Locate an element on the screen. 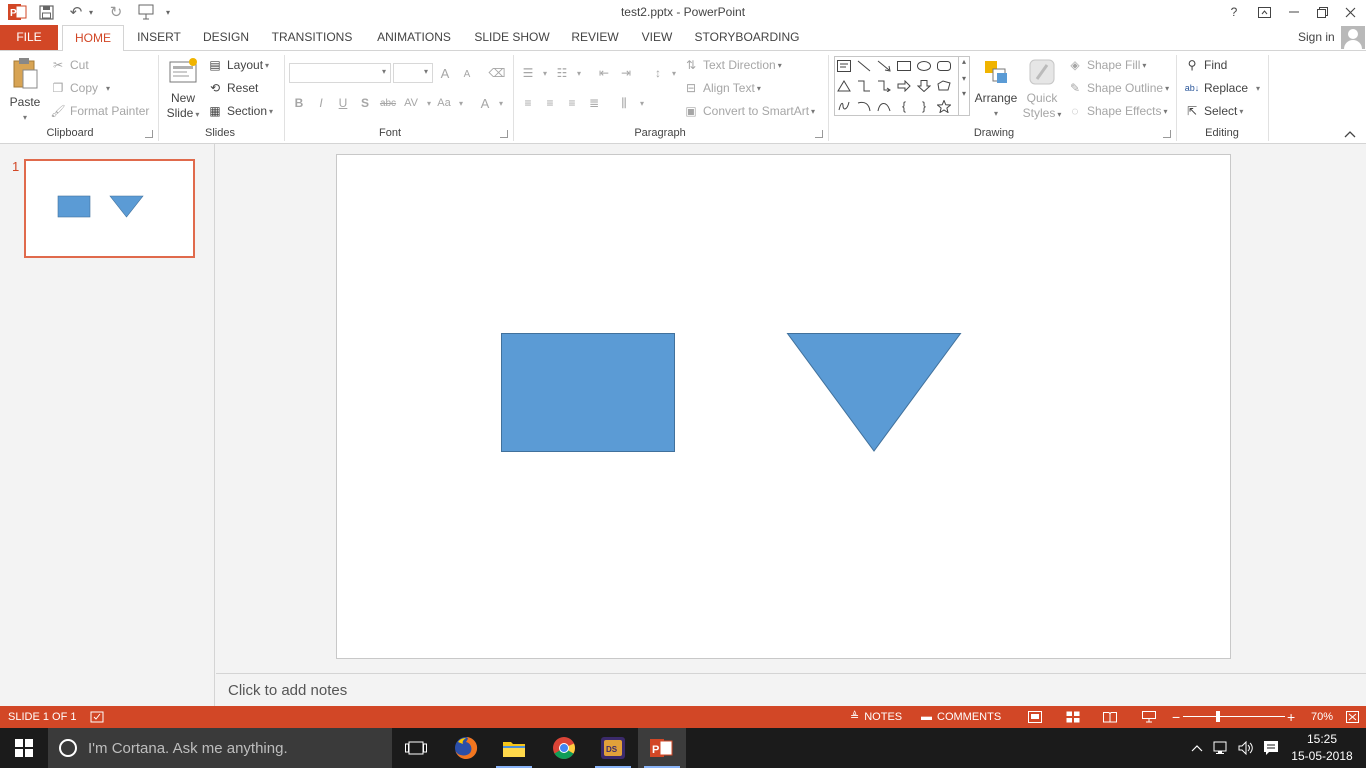 The image size is (1366, 768). text-box-shape-icon is located at coordinates (844, 66).